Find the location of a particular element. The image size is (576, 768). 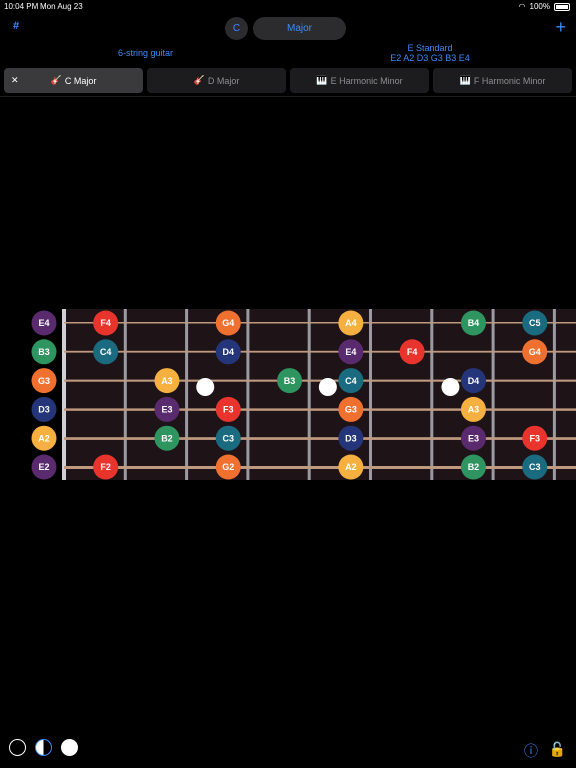

sharp-toggle-button: # is located at coordinates (16, 26).